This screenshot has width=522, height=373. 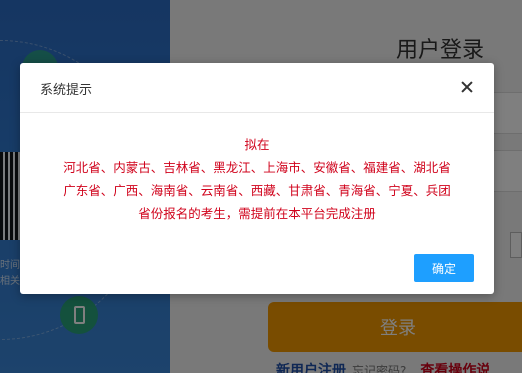 What do you see at coordinates (66, 90) in the screenshot?
I see `dialog-title: 系统提示` at bounding box center [66, 90].